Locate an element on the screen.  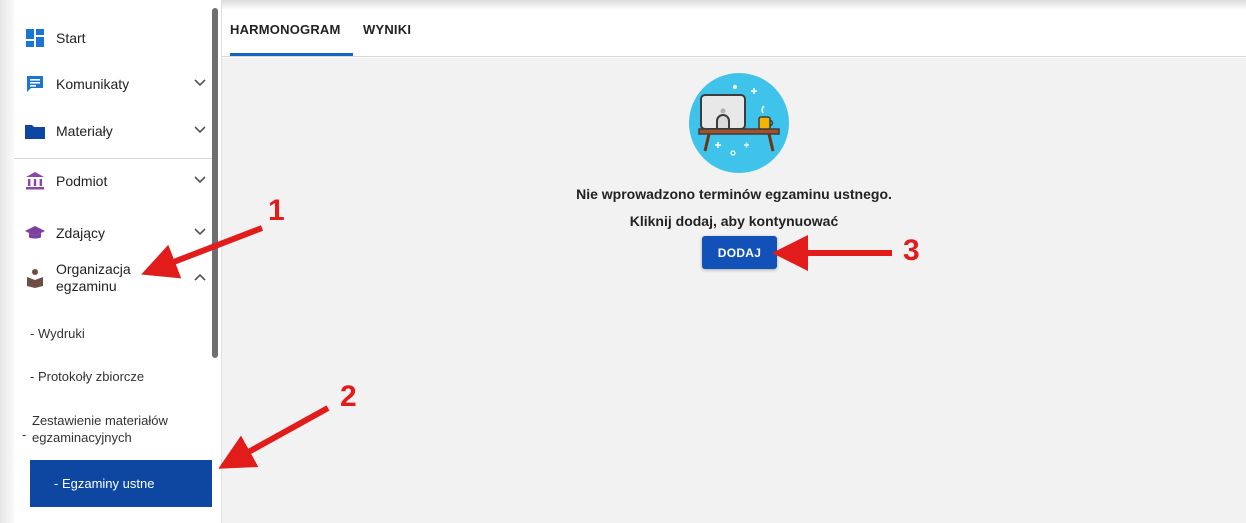
annotation-number-3: 3 is located at coordinates (911, 250).